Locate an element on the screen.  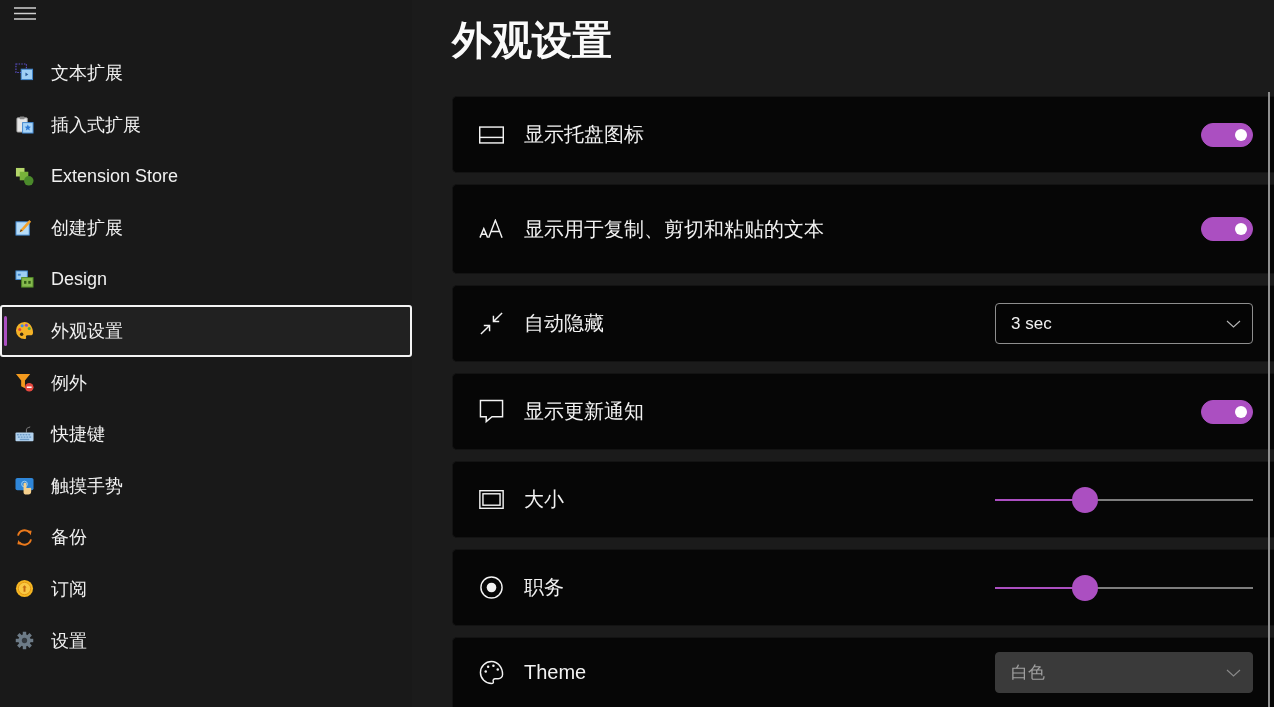
clipboard-icon is located at coordinates (24, 125).